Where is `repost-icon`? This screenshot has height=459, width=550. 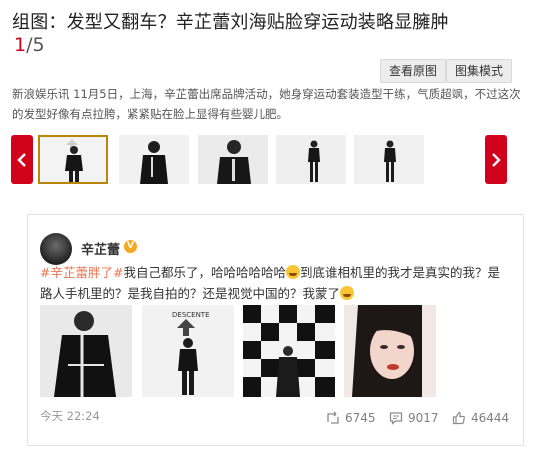 repost-icon is located at coordinates (333, 417).